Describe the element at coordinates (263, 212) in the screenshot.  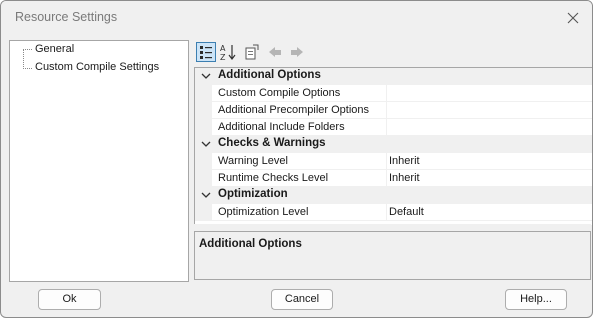
I see `property-name: Optimization Level` at that location.